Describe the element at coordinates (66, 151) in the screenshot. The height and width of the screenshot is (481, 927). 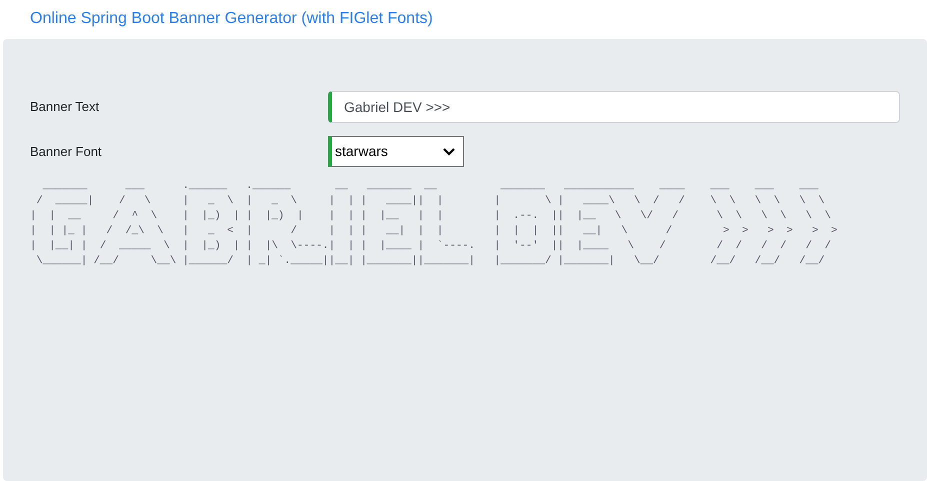
I see `field-label: Banner Font` at that location.